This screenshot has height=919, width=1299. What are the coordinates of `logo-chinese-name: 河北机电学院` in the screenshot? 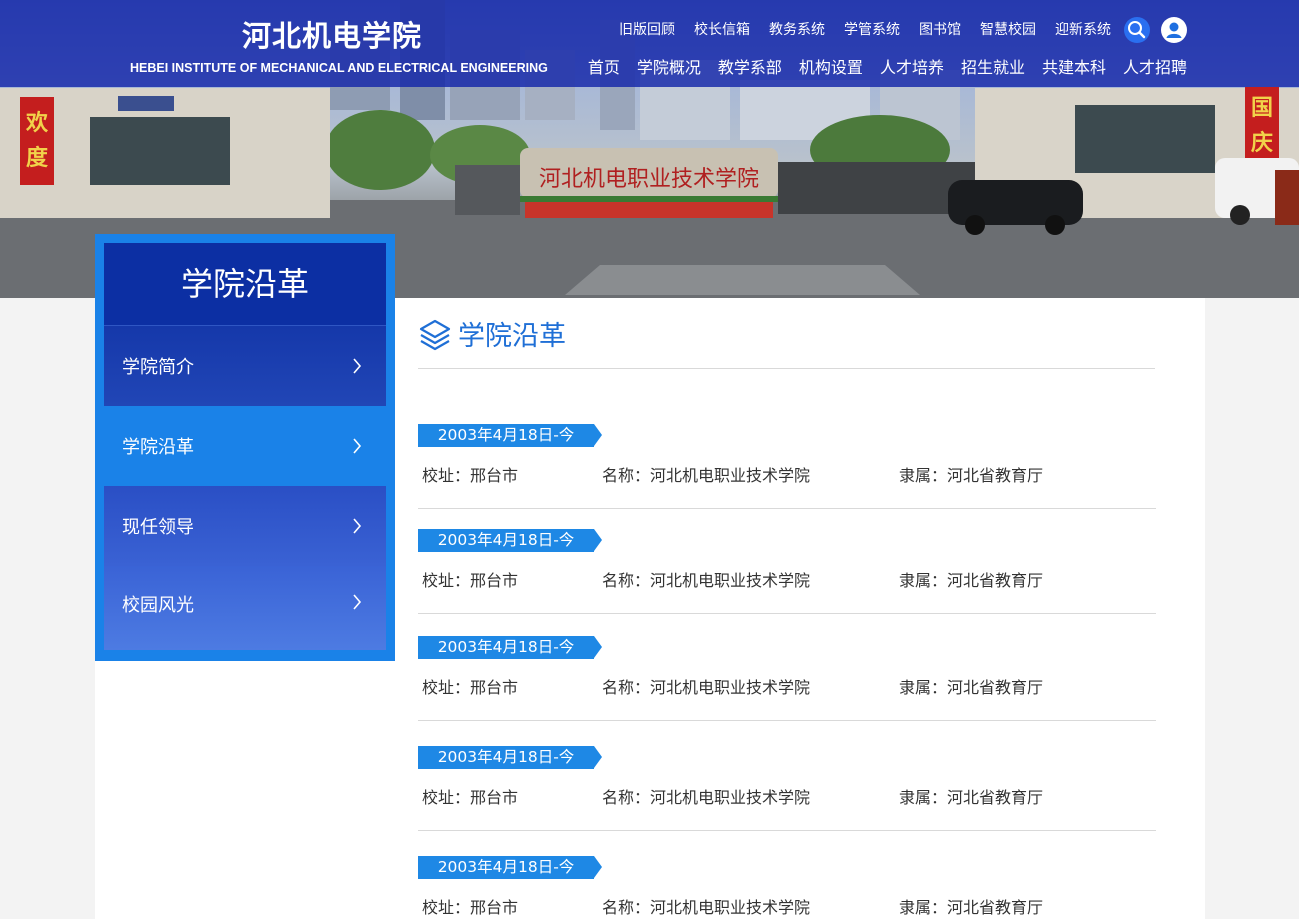 It's located at (331, 36).